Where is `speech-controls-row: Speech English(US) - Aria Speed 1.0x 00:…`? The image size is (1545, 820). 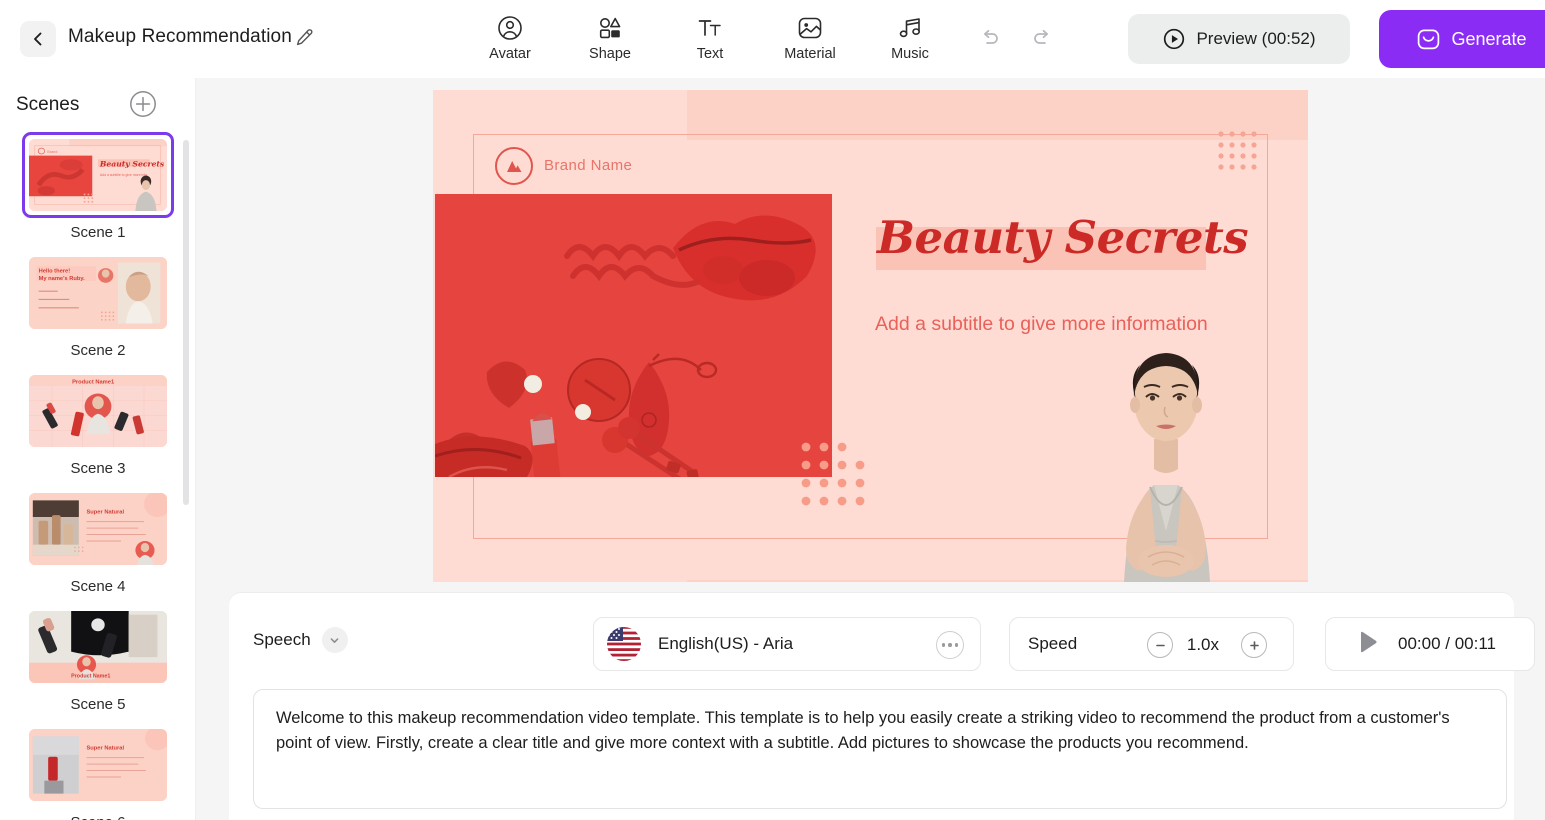 speech-controls-row: Speech English(US) - Aria Speed 1.0x 00:… is located at coordinates (894, 644).